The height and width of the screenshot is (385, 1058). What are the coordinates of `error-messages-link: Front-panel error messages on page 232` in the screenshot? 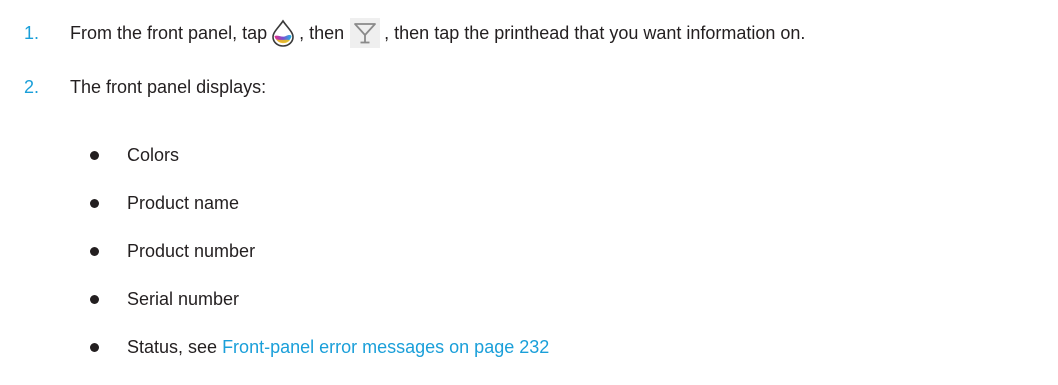 It's located at (385, 347).